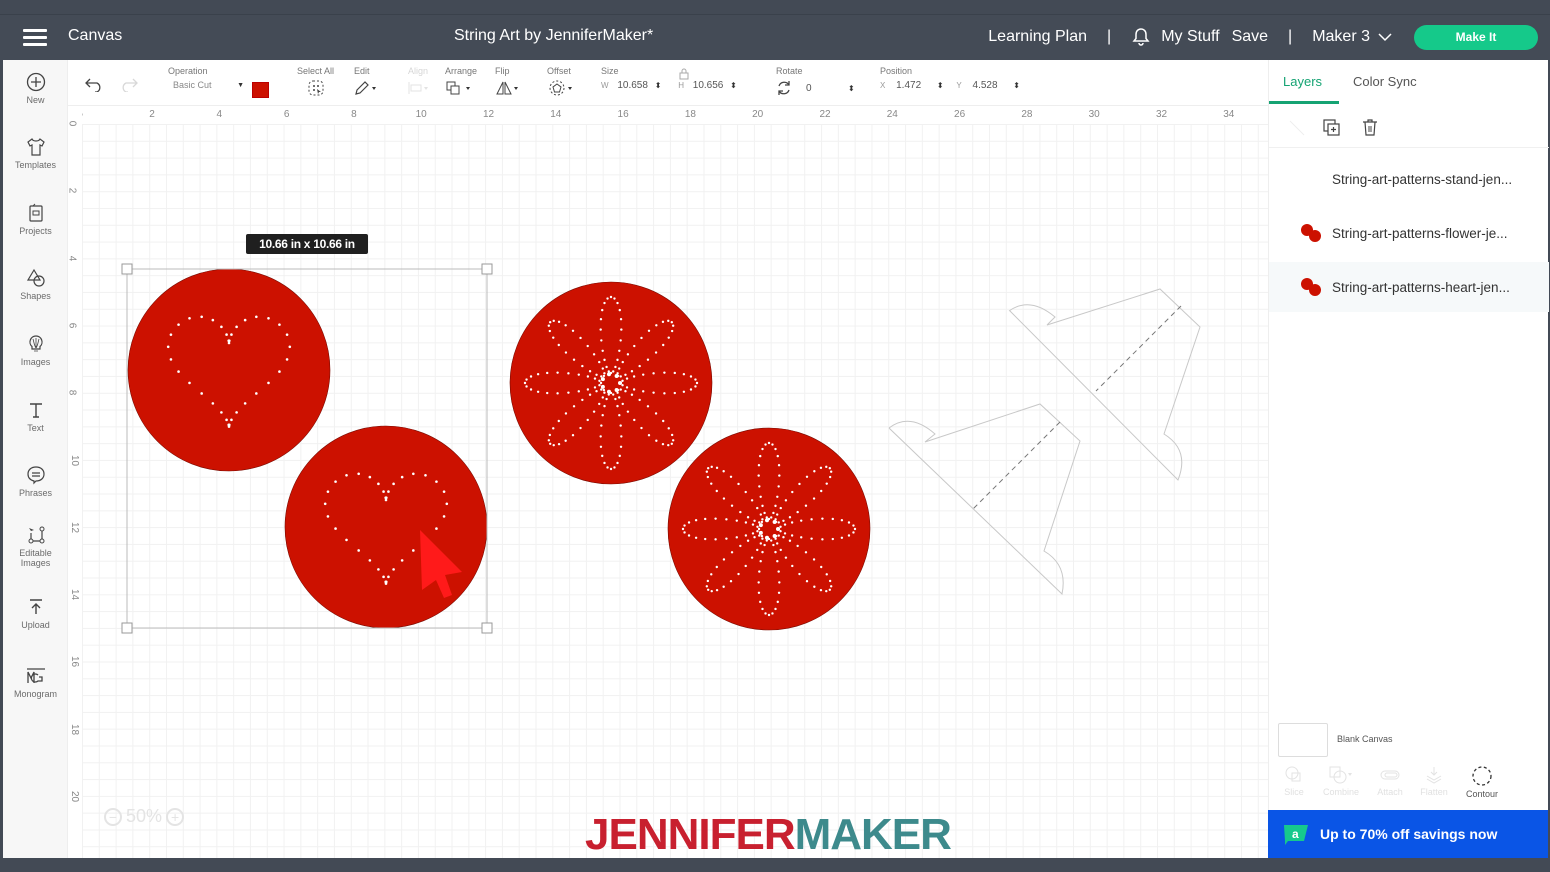  Describe the element at coordinates (35, 296) in the screenshot. I see `sidebar-item-label: Shapes` at that location.